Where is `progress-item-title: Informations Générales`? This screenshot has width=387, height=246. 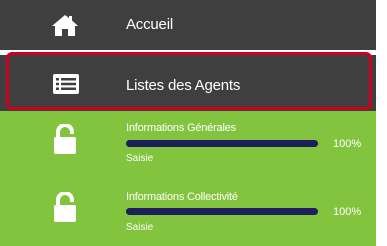
progress-item-title: Informations Générales is located at coordinates (181, 128).